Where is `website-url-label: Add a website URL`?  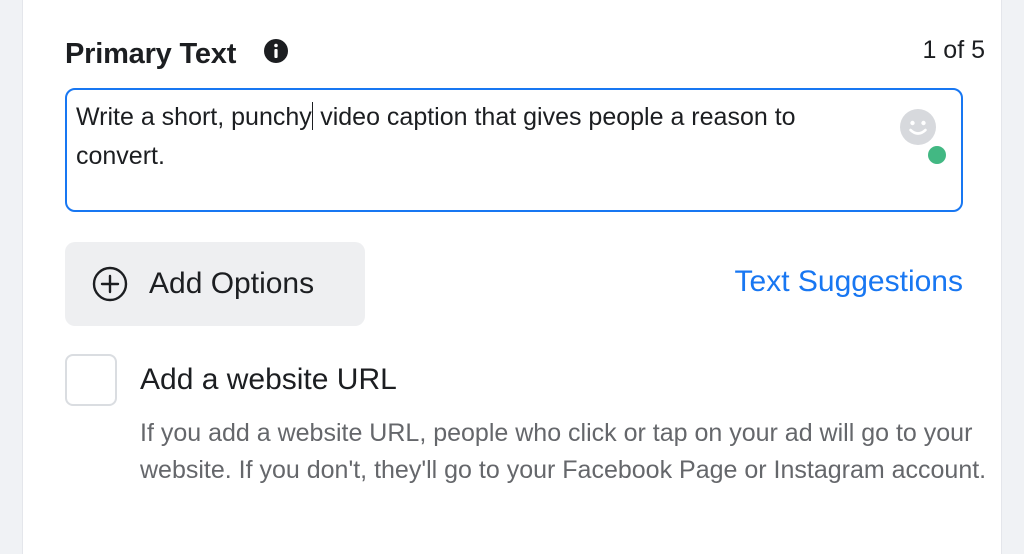 website-url-label: Add a website URL is located at coordinates (268, 380).